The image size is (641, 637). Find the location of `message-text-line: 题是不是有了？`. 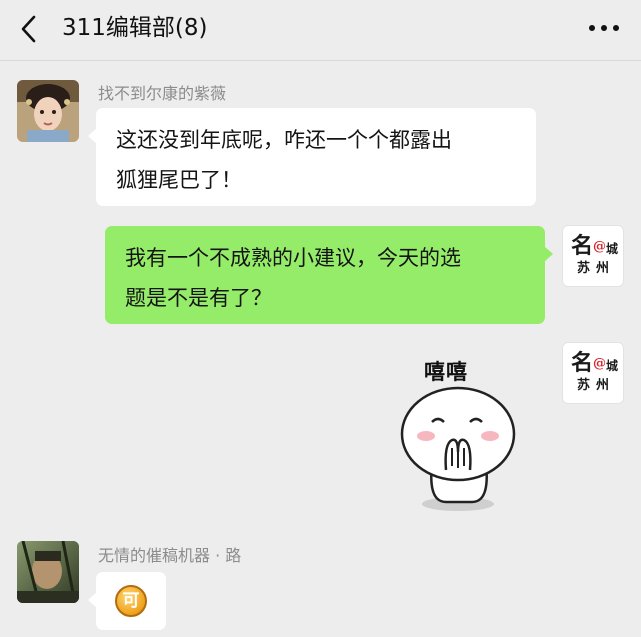

message-text-line: 题是不是有了？ is located at coordinates (198, 298).